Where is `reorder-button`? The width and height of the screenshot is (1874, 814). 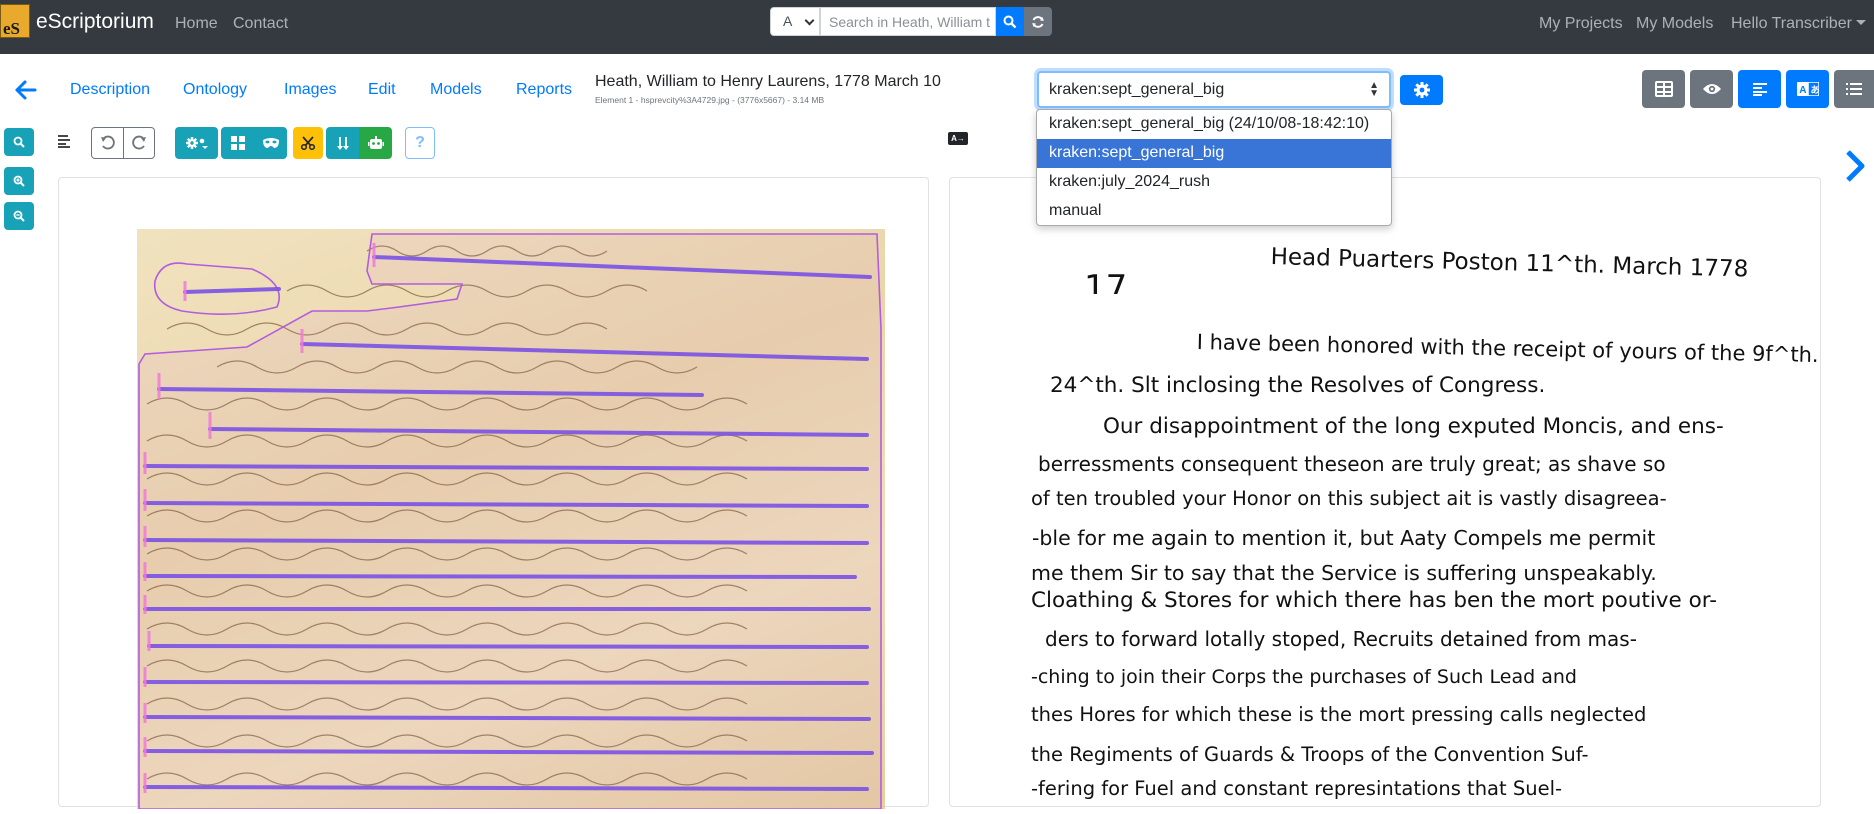 reorder-button is located at coordinates (342, 143).